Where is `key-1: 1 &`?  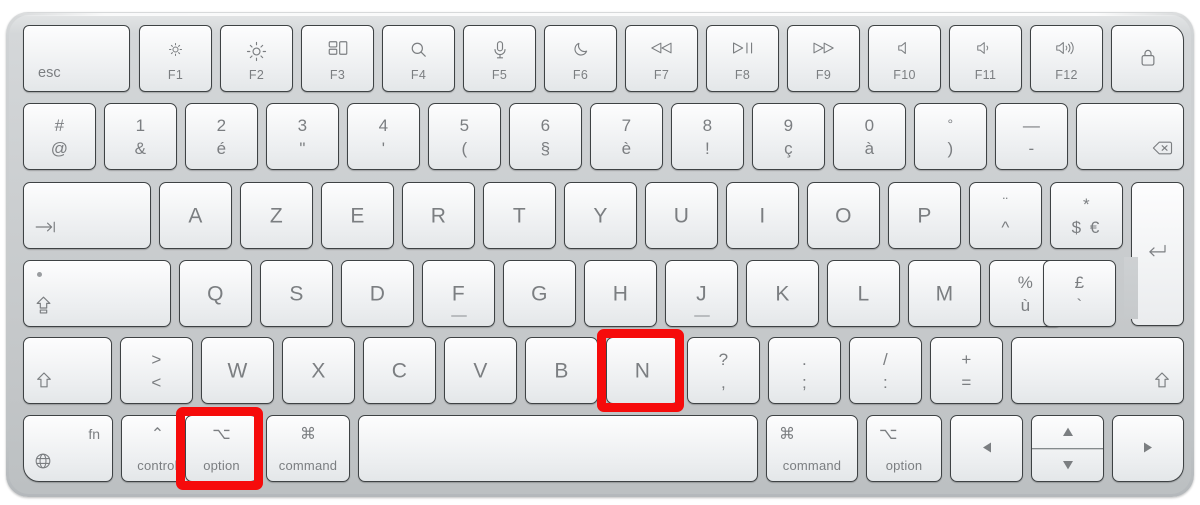 key-1: 1 & is located at coordinates (140, 136).